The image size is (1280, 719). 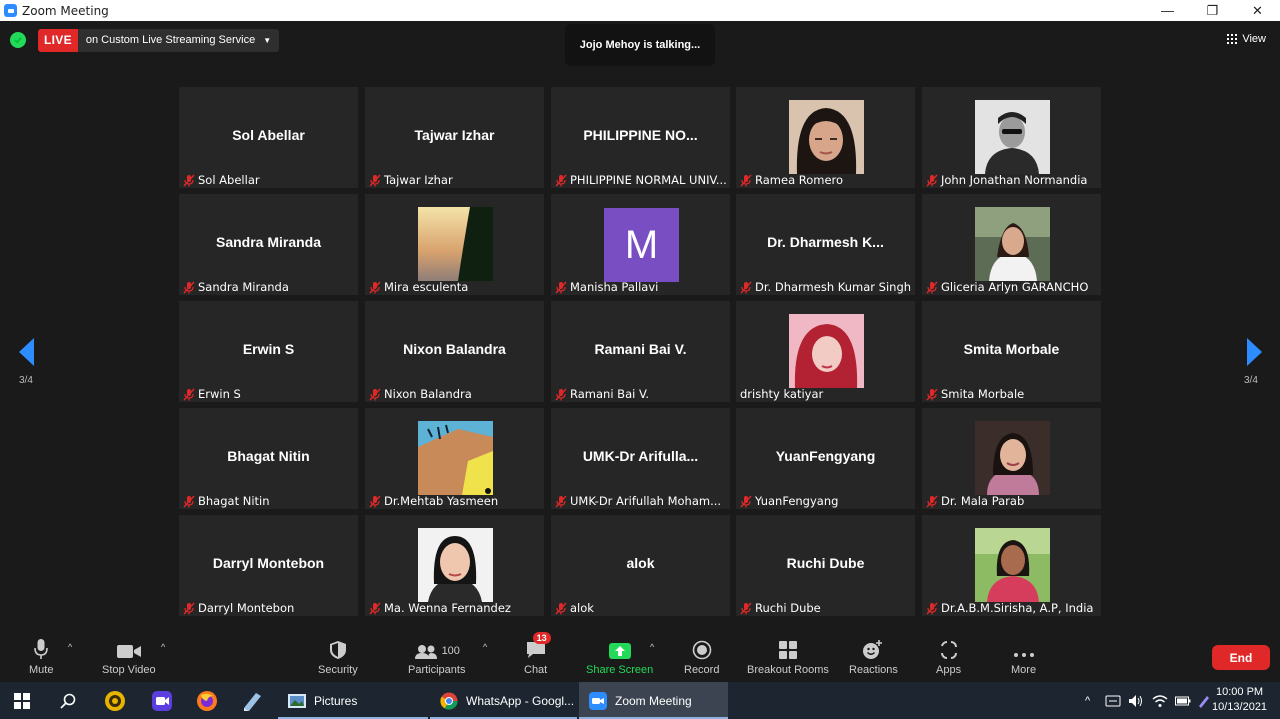 I want to click on reactions-label: Reactions, so click(x=873, y=670).